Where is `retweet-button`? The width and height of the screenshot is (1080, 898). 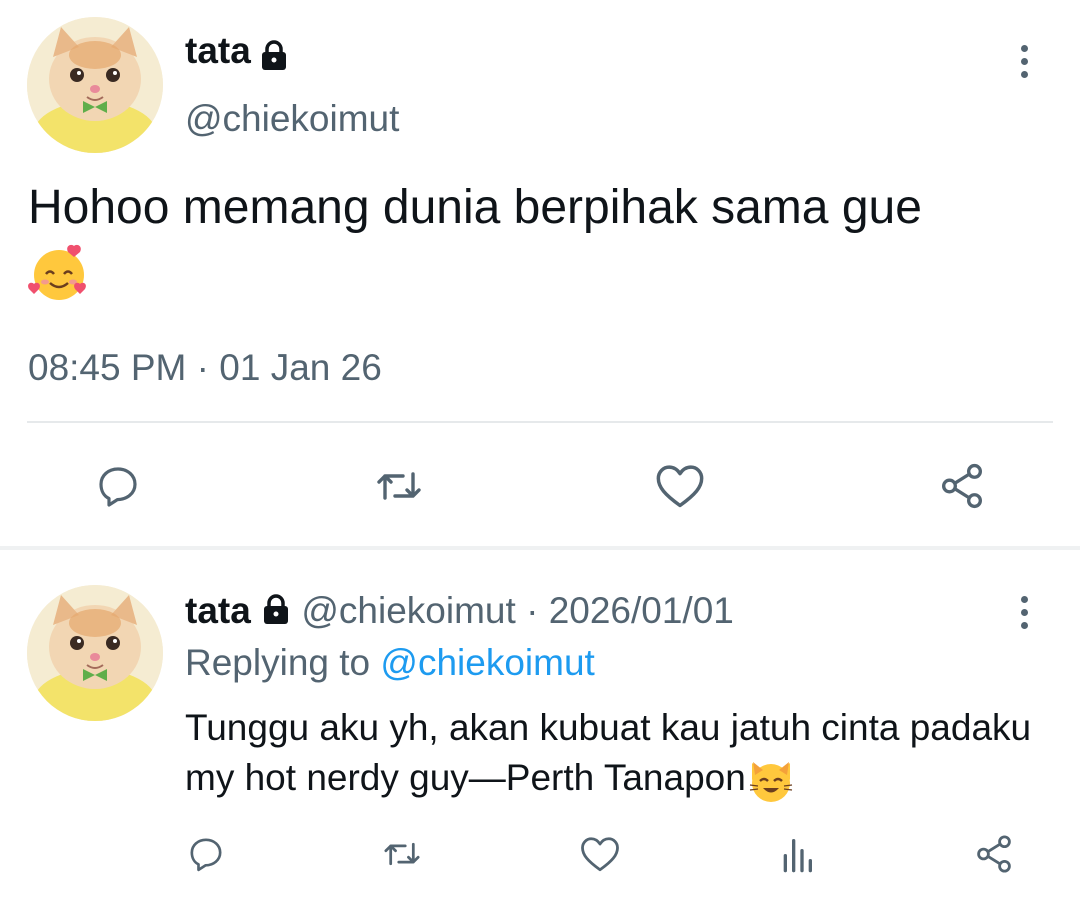 retweet-button is located at coordinates (399, 486).